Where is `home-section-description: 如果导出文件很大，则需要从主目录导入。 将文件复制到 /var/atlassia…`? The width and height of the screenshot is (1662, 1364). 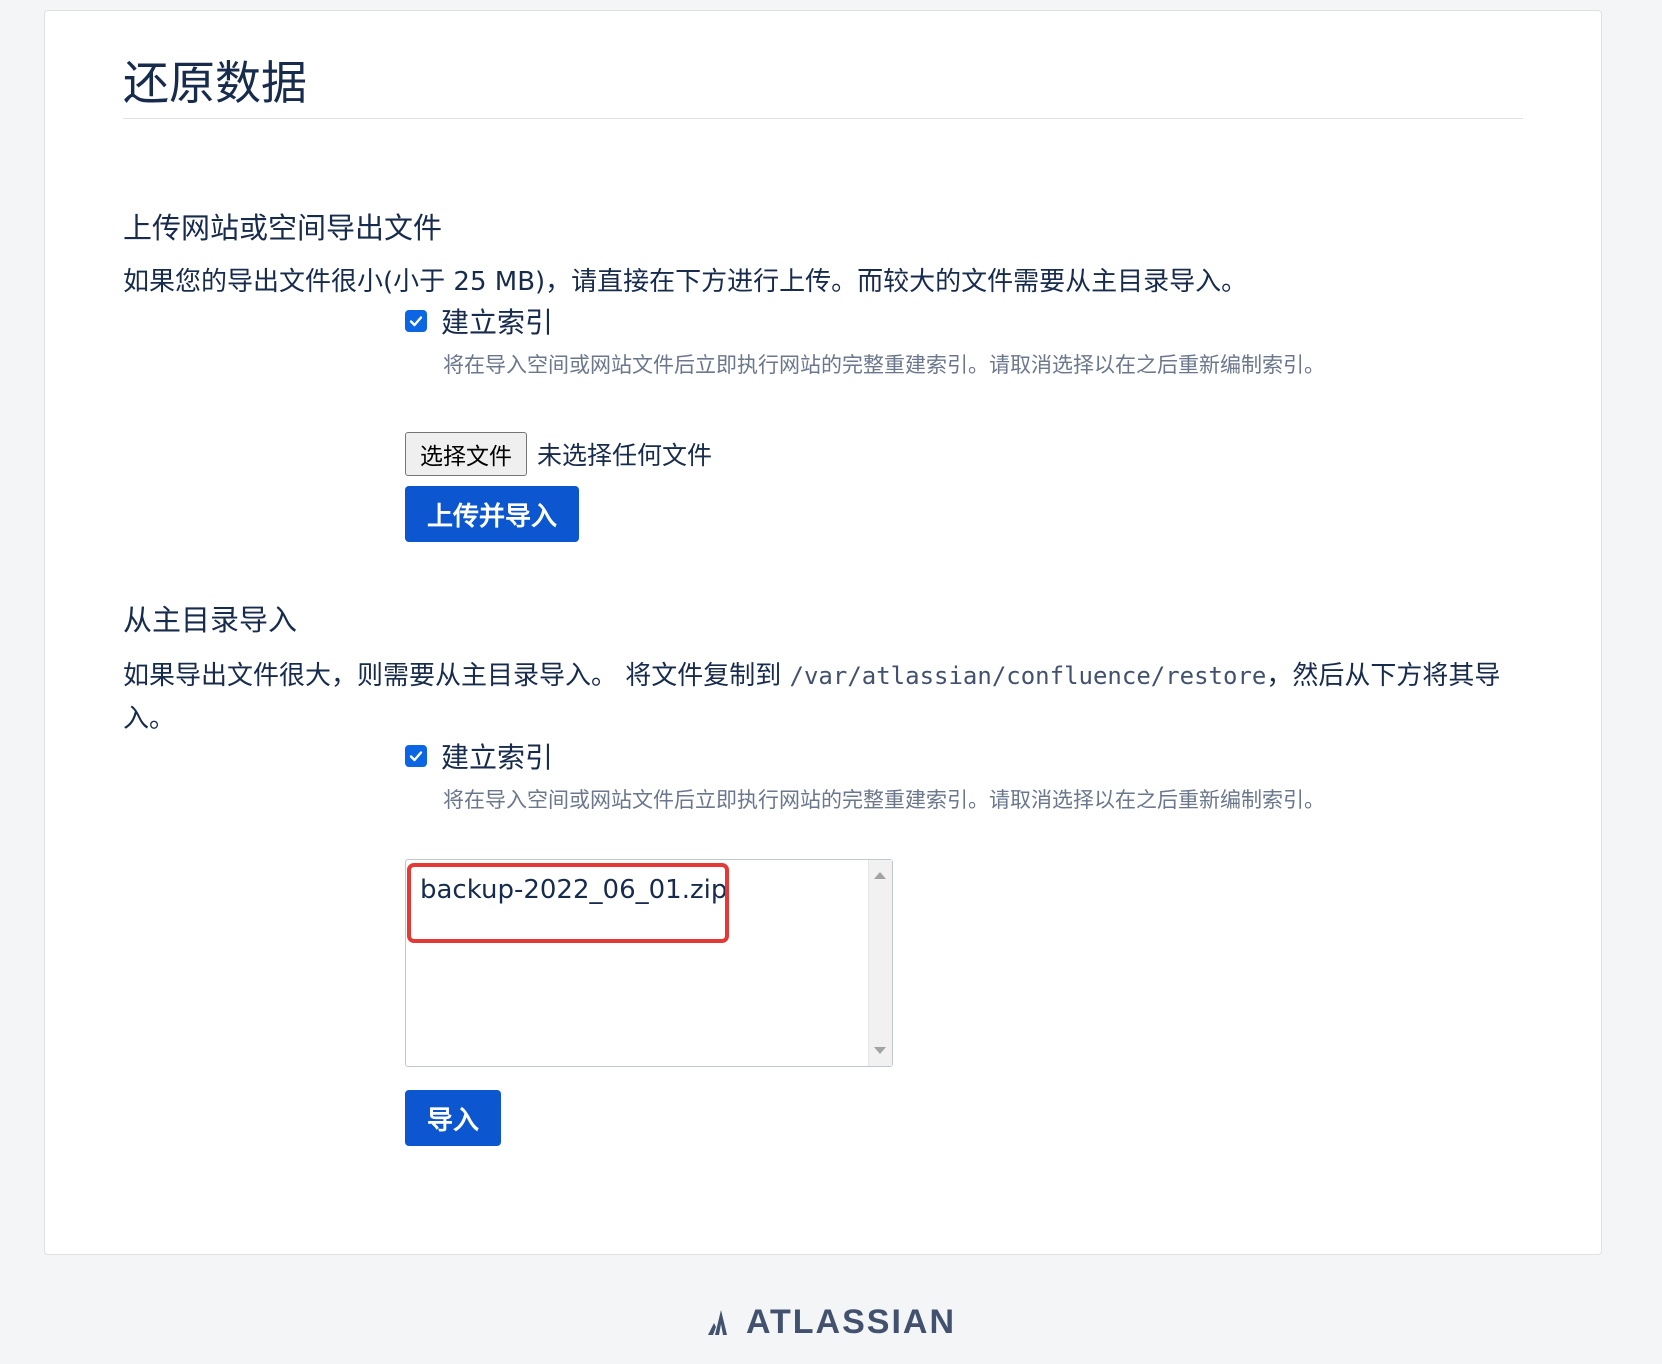
home-section-description: 如果导出文件很大，则需要从主目录导入。 将文件复制到 /var/atlassia… is located at coordinates (833, 698).